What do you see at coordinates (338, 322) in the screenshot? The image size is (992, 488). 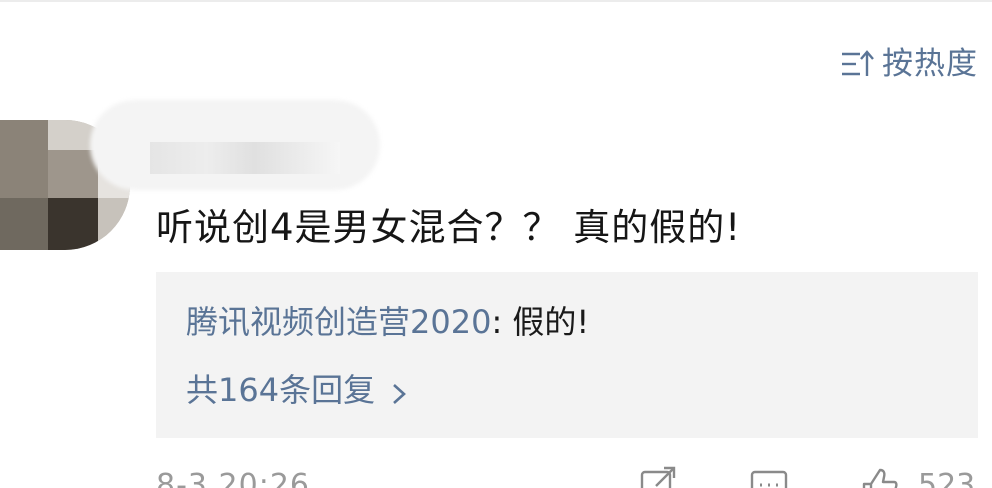 I see `reply-author-link: 腾讯视频创造营2020` at bounding box center [338, 322].